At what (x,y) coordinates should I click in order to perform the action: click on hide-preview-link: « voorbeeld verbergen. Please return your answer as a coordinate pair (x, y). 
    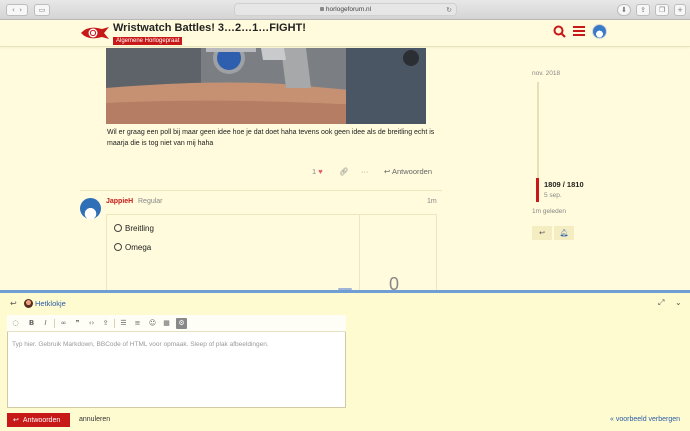
    Looking at the image, I should click on (645, 419).